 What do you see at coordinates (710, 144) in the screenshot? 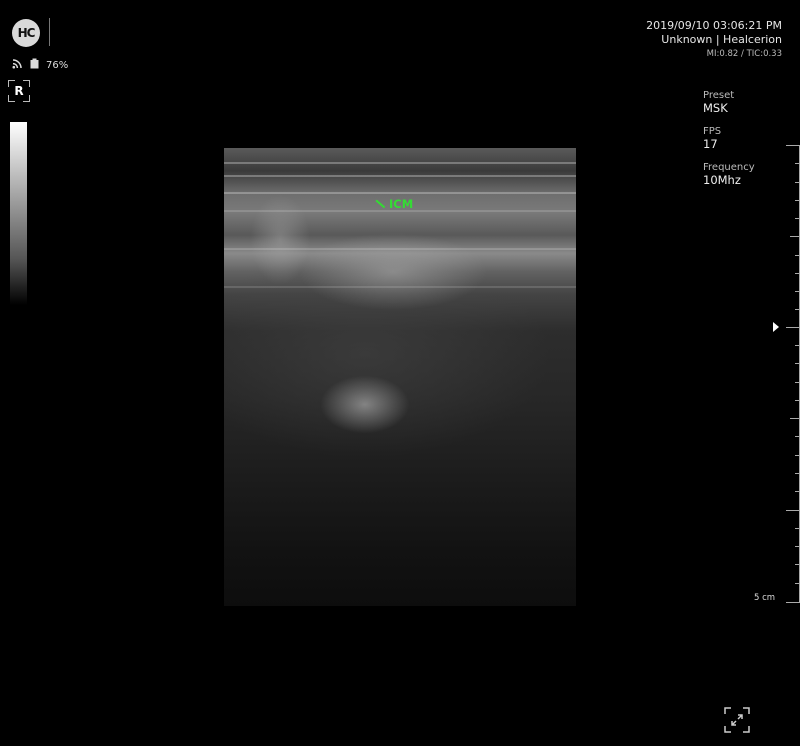
I see `param-value: 17` at bounding box center [710, 144].